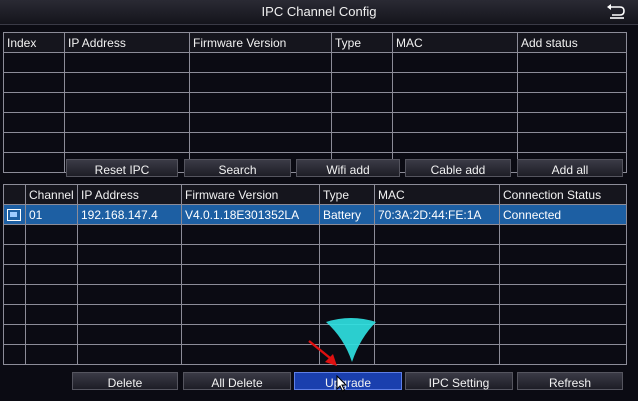 The height and width of the screenshot is (401, 638). I want to click on mouse-cursor-icon, so click(342, 383).